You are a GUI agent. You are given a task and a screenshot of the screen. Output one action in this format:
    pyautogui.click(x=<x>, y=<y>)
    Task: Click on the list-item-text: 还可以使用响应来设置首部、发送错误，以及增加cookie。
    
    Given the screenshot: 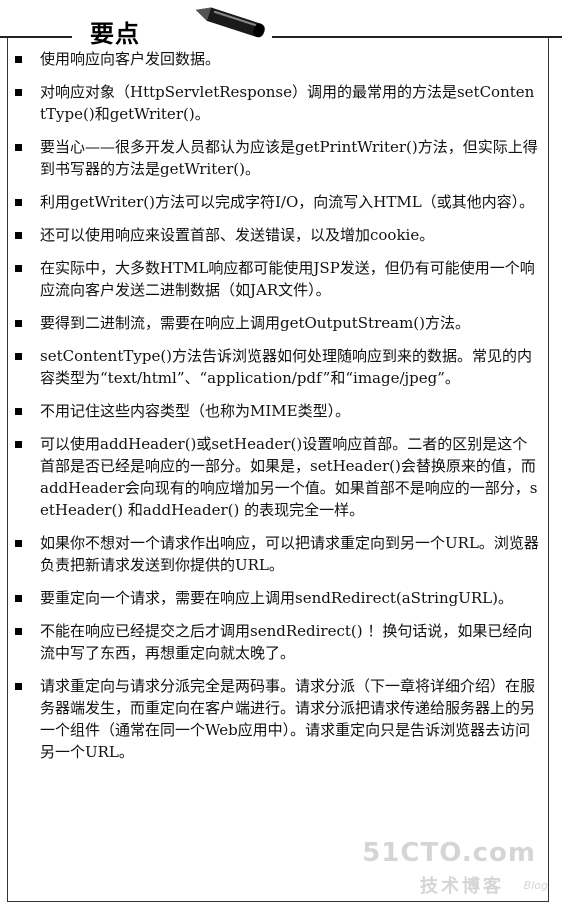 What is the action you would take?
    pyautogui.click(x=237, y=235)
    